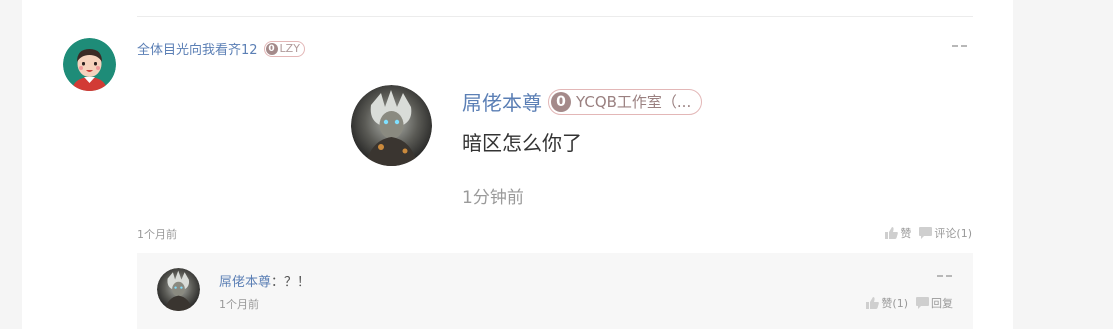  I want to click on user-badge: 0 LZY, so click(284, 48).